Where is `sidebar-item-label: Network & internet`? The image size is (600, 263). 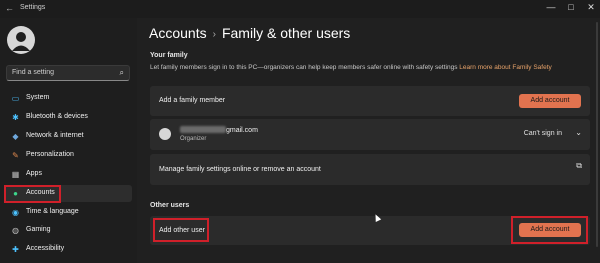
sidebar-item-label: Network & internet is located at coordinates (55, 135).